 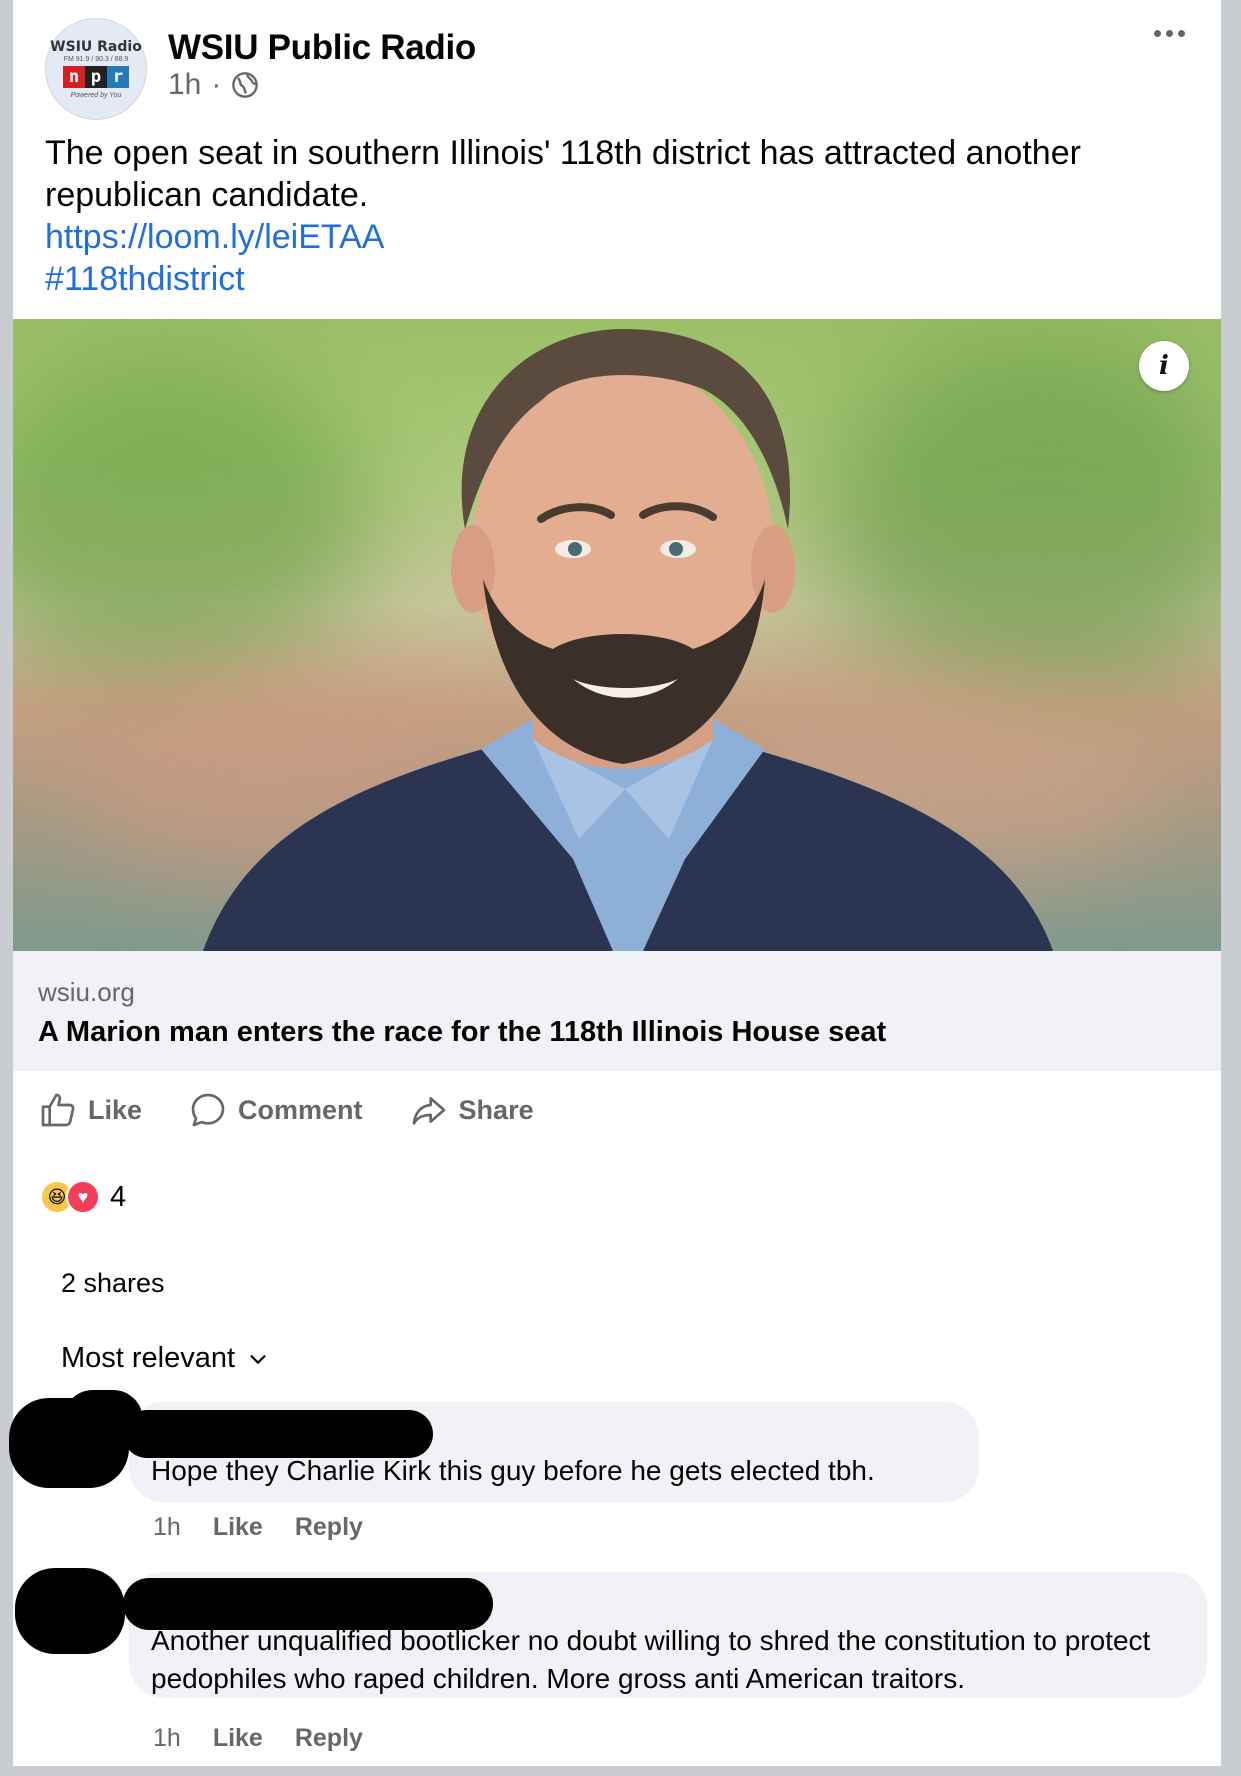 I want to click on reactions-summary: 😆 ♥ 4, so click(x=83, y=1197).